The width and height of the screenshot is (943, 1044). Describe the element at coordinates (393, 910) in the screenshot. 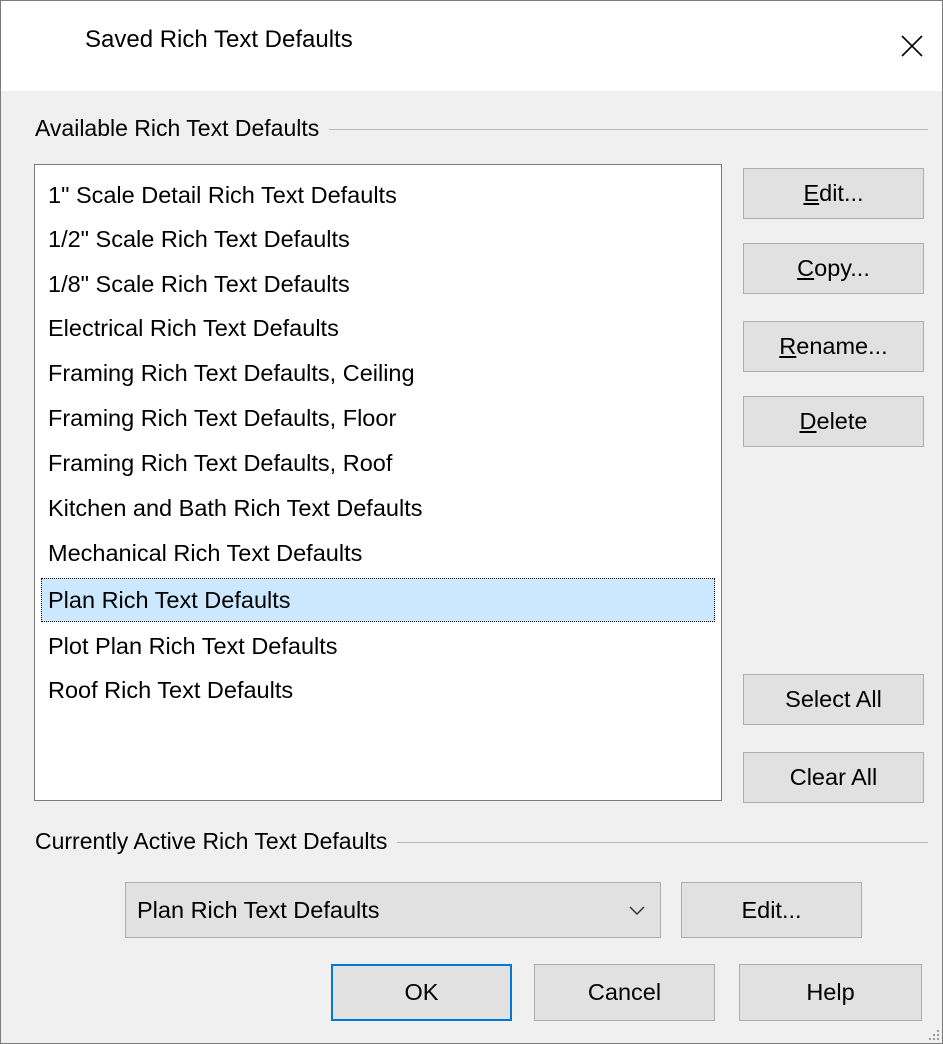

I see `active-defaults-dropdown: Plan Rich Text Defaults` at that location.